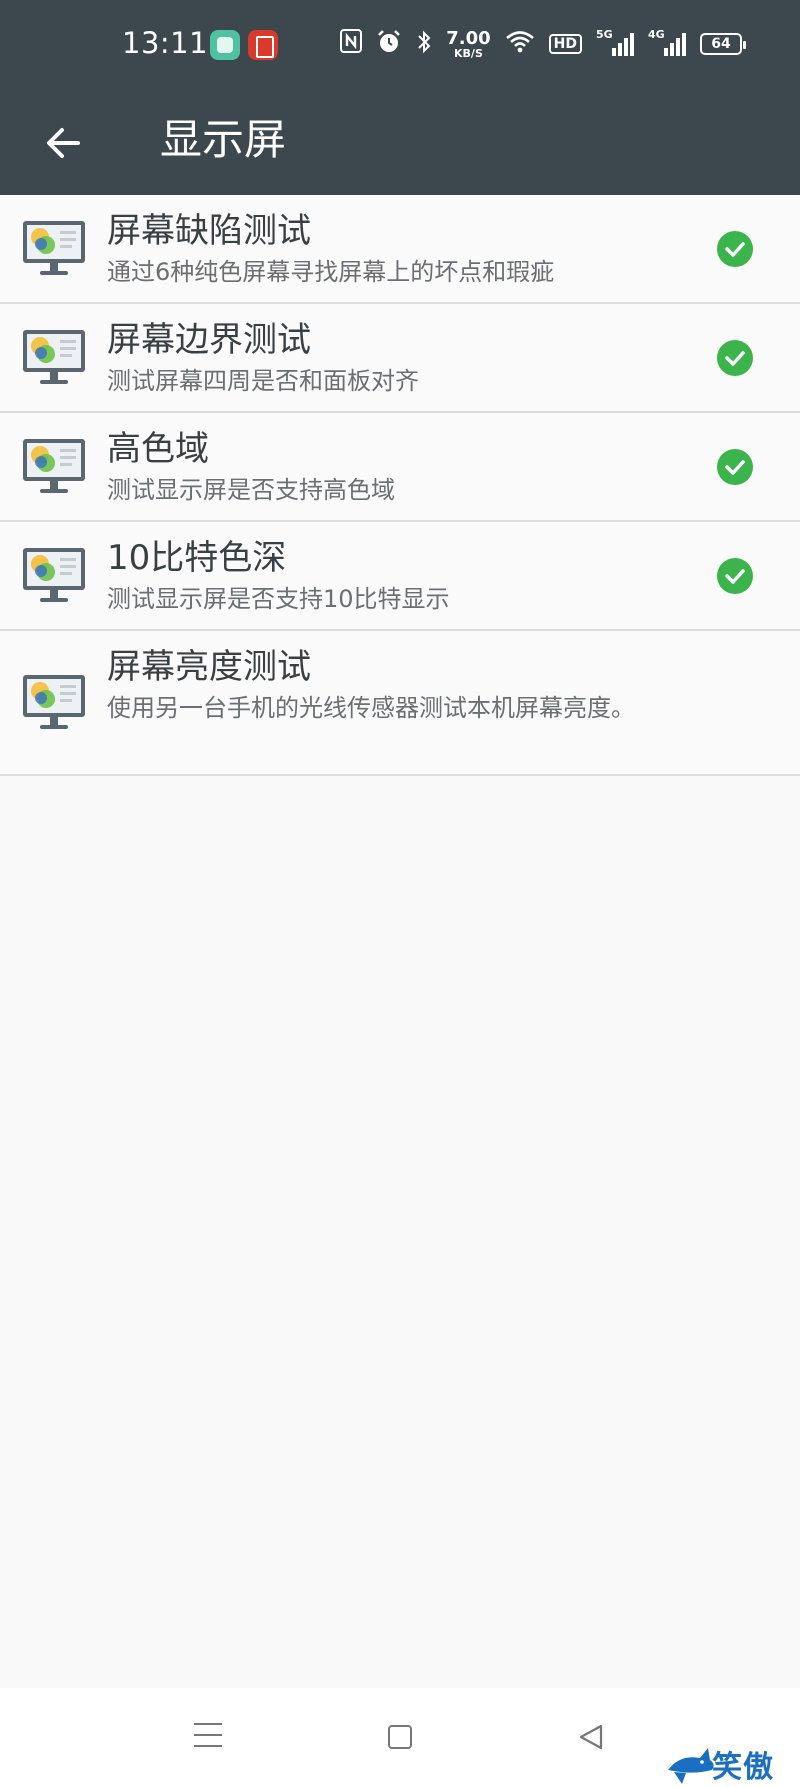 This screenshot has height=1787, width=800. I want to click on notification-app-icon, so click(225, 45).